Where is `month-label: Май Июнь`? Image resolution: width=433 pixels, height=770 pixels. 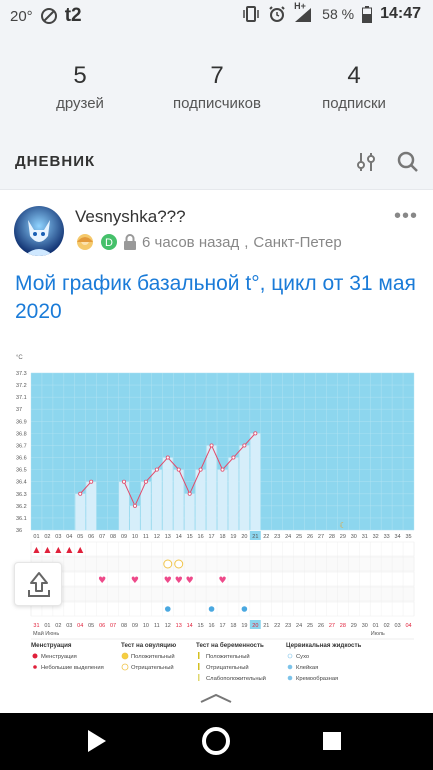
month-label: Май Июнь is located at coordinates (46, 633).